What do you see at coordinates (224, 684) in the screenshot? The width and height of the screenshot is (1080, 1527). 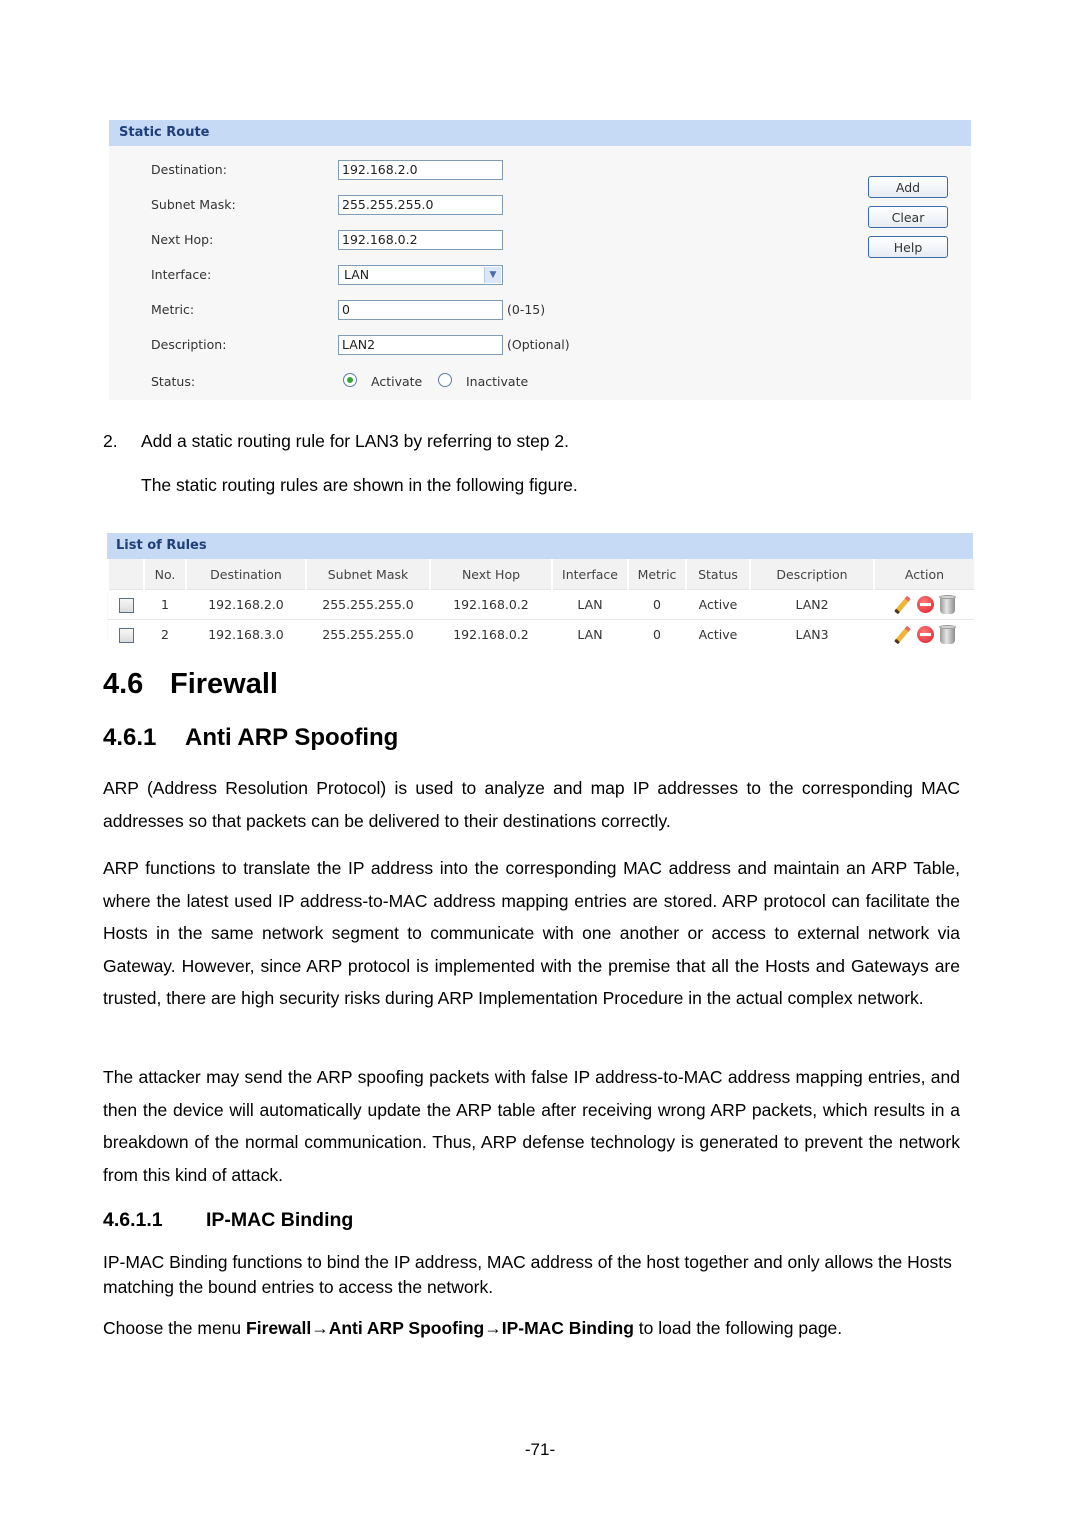 I see `section-title: Firewall` at bounding box center [224, 684].